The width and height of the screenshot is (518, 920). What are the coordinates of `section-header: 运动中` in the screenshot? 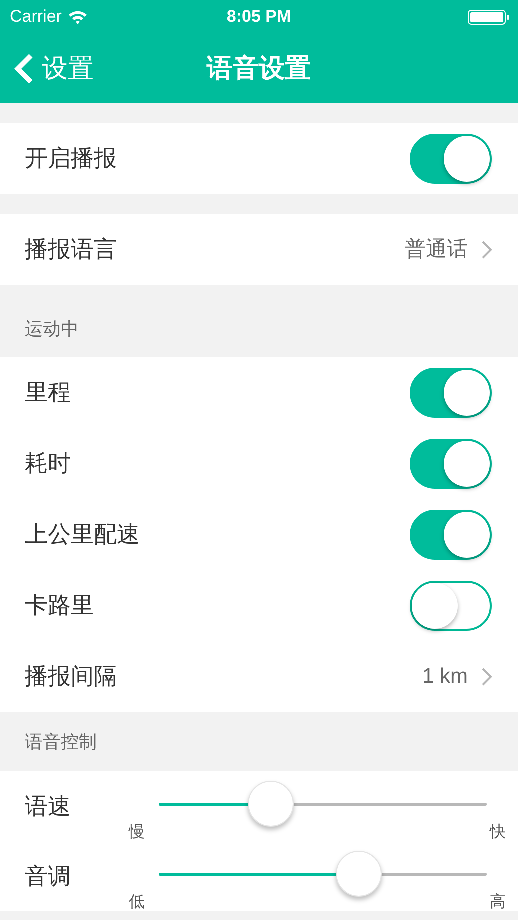 It's located at (52, 329).